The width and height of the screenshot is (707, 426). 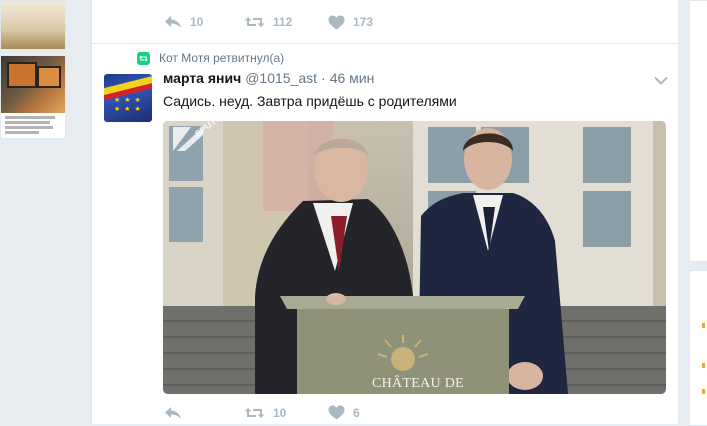 I want to click on sidebar-thumbnail-image, so click(x=33, y=97).